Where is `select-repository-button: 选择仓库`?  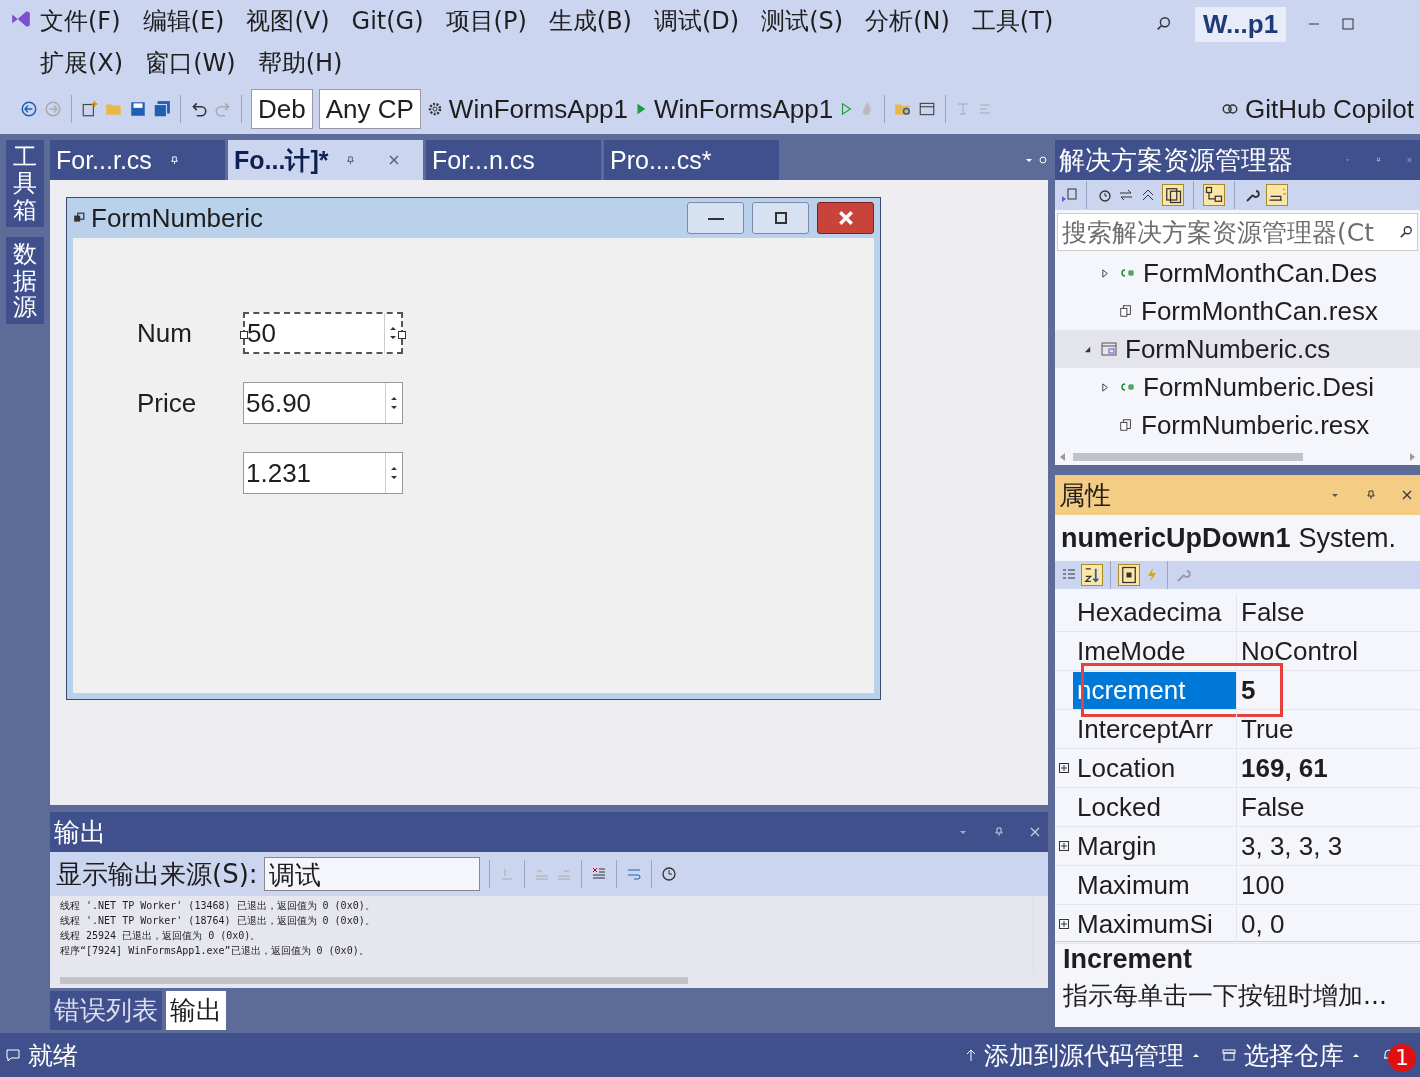 select-repository-button: 选择仓库 is located at coordinates (1294, 1055).